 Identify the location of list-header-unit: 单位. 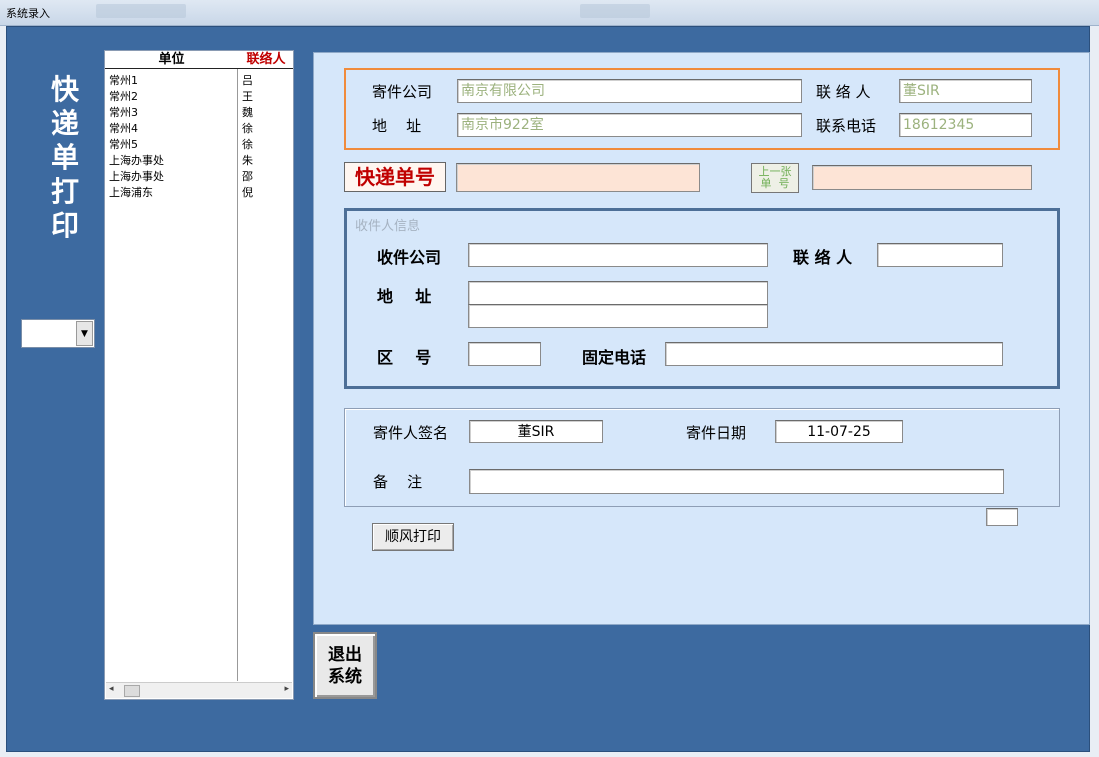
(171, 60).